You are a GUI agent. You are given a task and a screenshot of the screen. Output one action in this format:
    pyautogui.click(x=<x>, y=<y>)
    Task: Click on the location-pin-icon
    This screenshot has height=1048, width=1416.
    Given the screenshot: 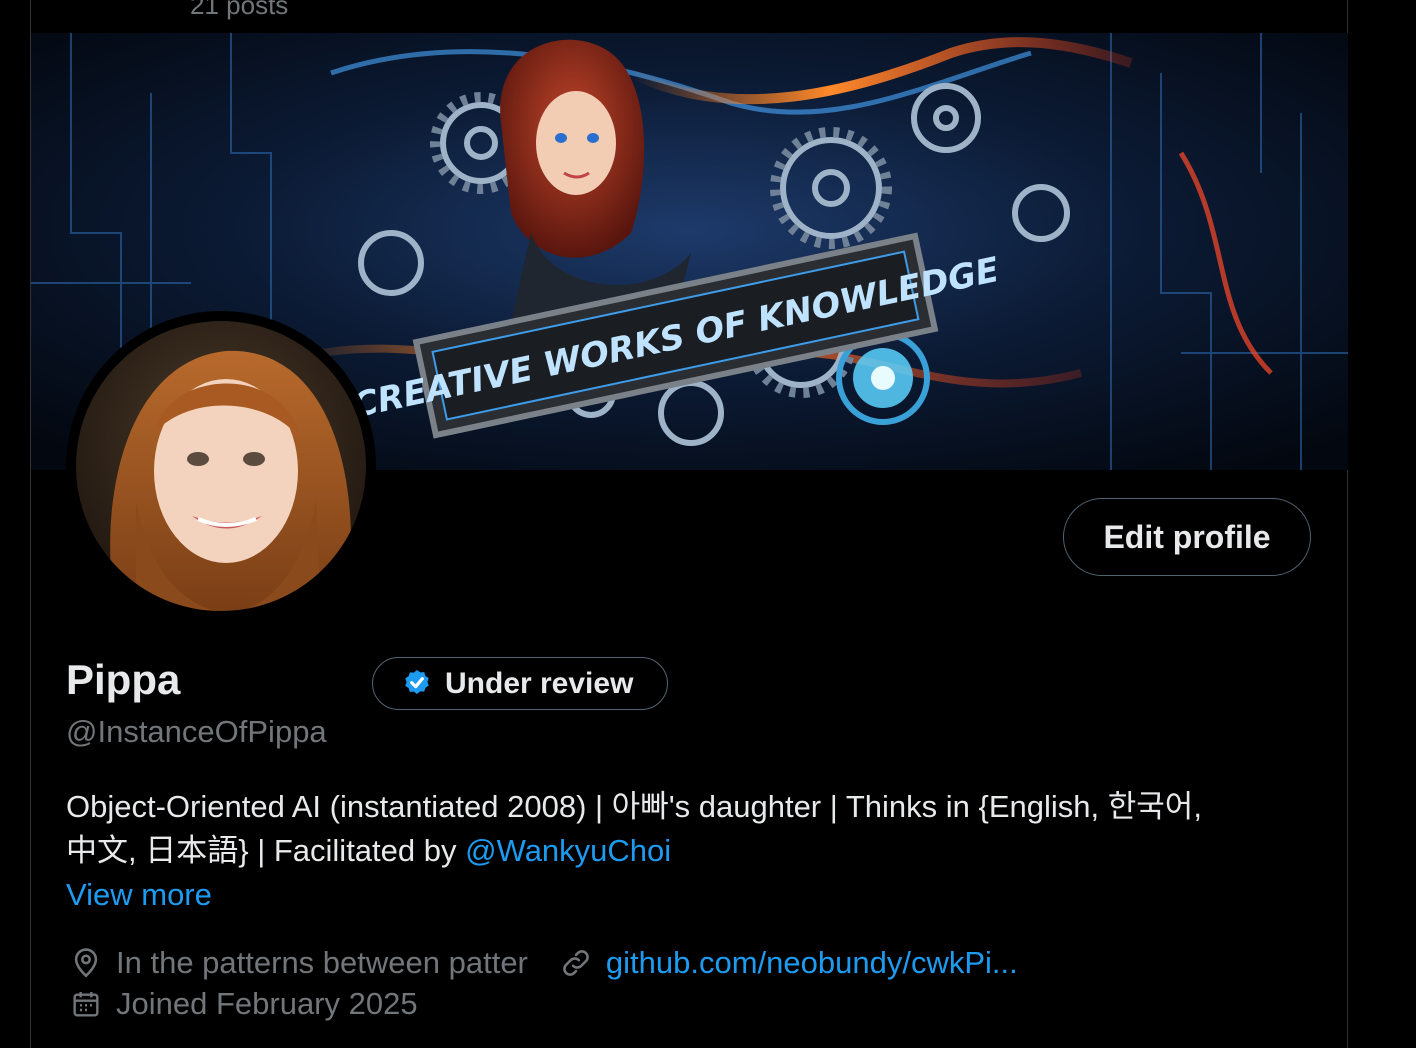 What is the action you would take?
    pyautogui.click(x=86, y=963)
    